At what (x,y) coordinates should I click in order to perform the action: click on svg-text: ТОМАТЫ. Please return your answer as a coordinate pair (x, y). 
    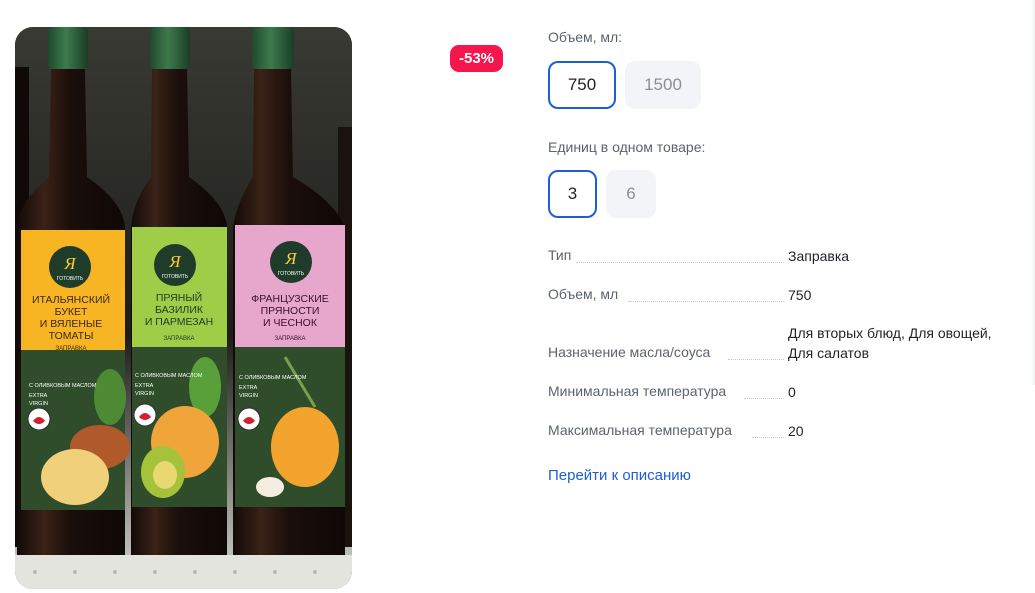
    Looking at the image, I should click on (71, 336).